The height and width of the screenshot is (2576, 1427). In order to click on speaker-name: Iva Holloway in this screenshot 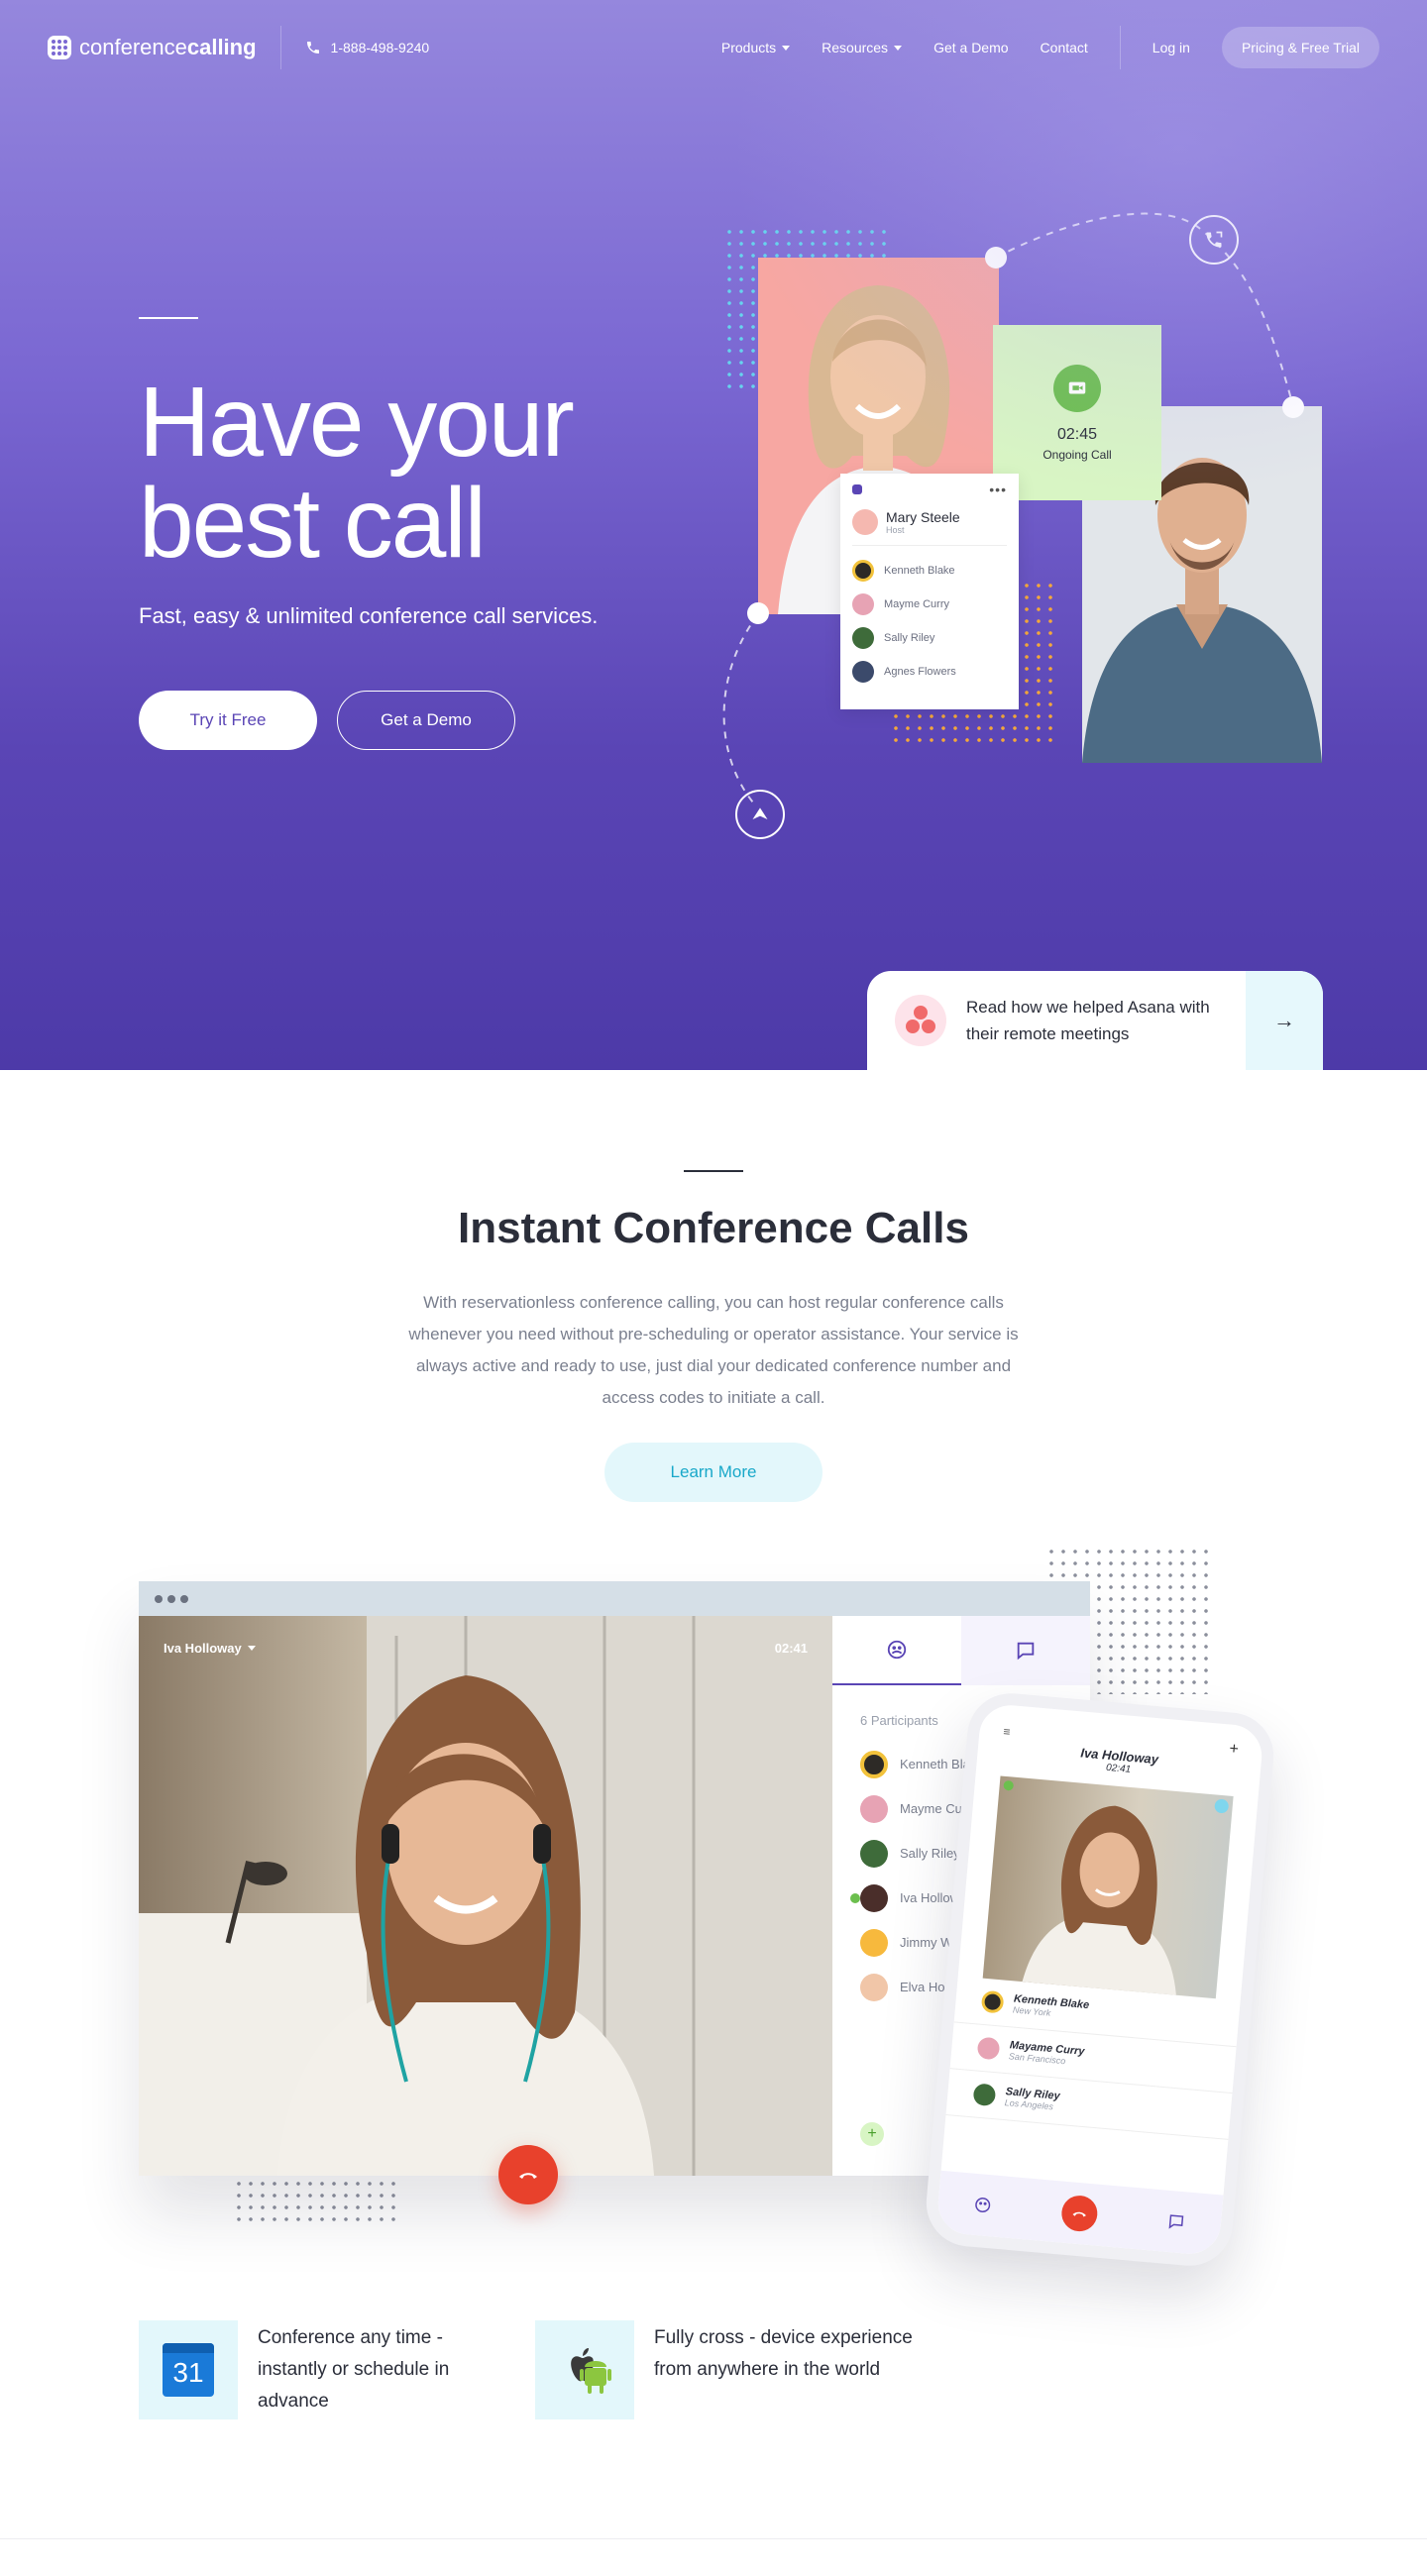, I will do `click(210, 1648)`.